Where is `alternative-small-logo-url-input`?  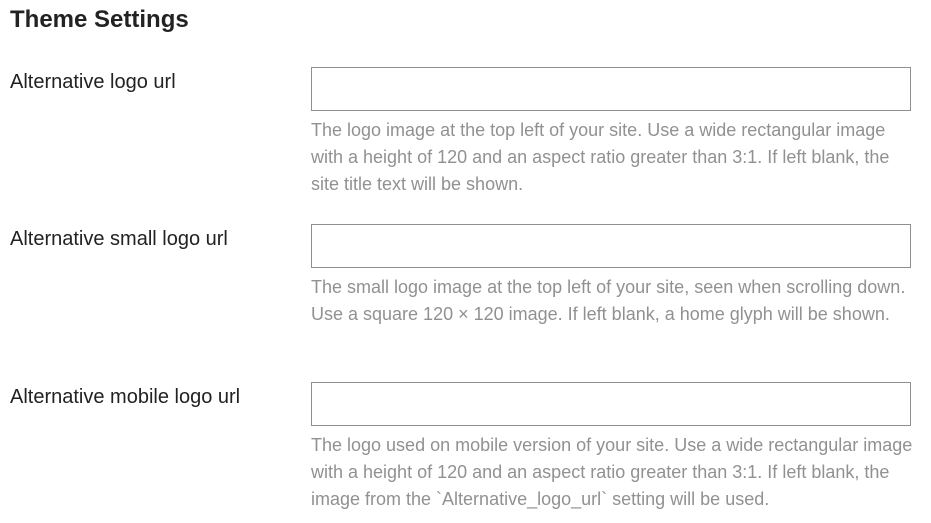
alternative-small-logo-url-input is located at coordinates (611, 246).